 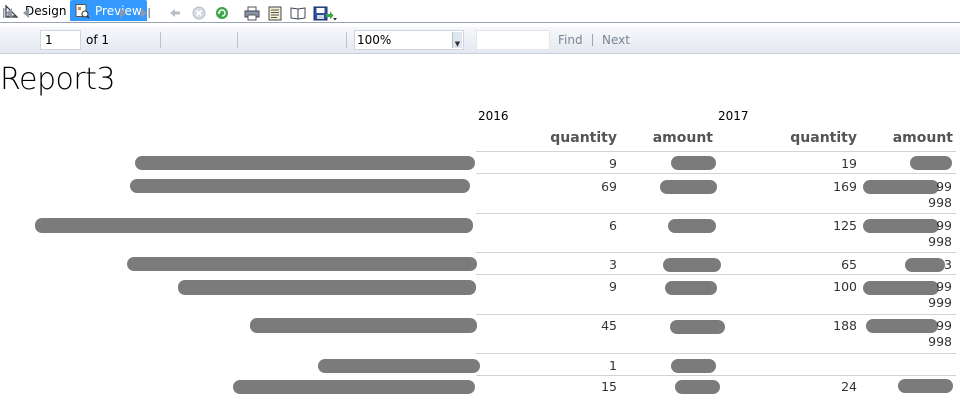 I want to click on next-page-icon, so click(x=123, y=13).